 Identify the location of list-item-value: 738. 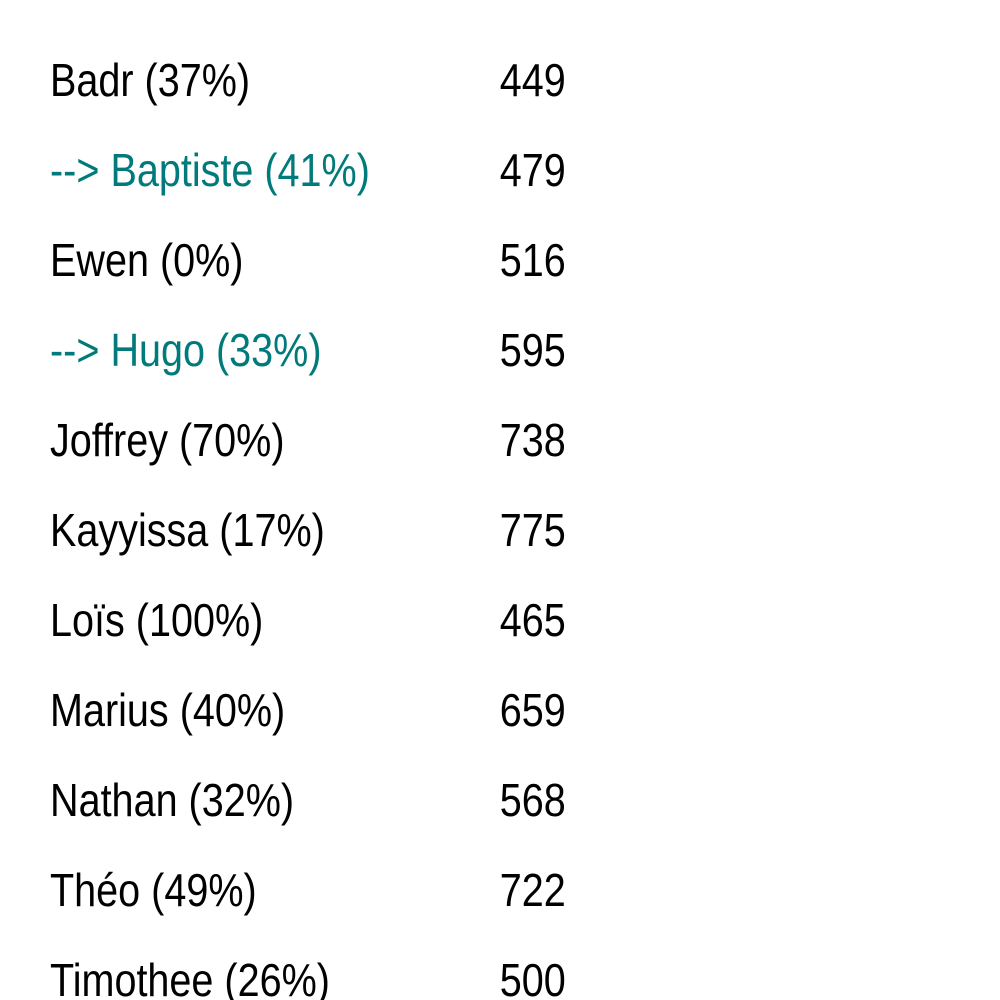
(532, 440).